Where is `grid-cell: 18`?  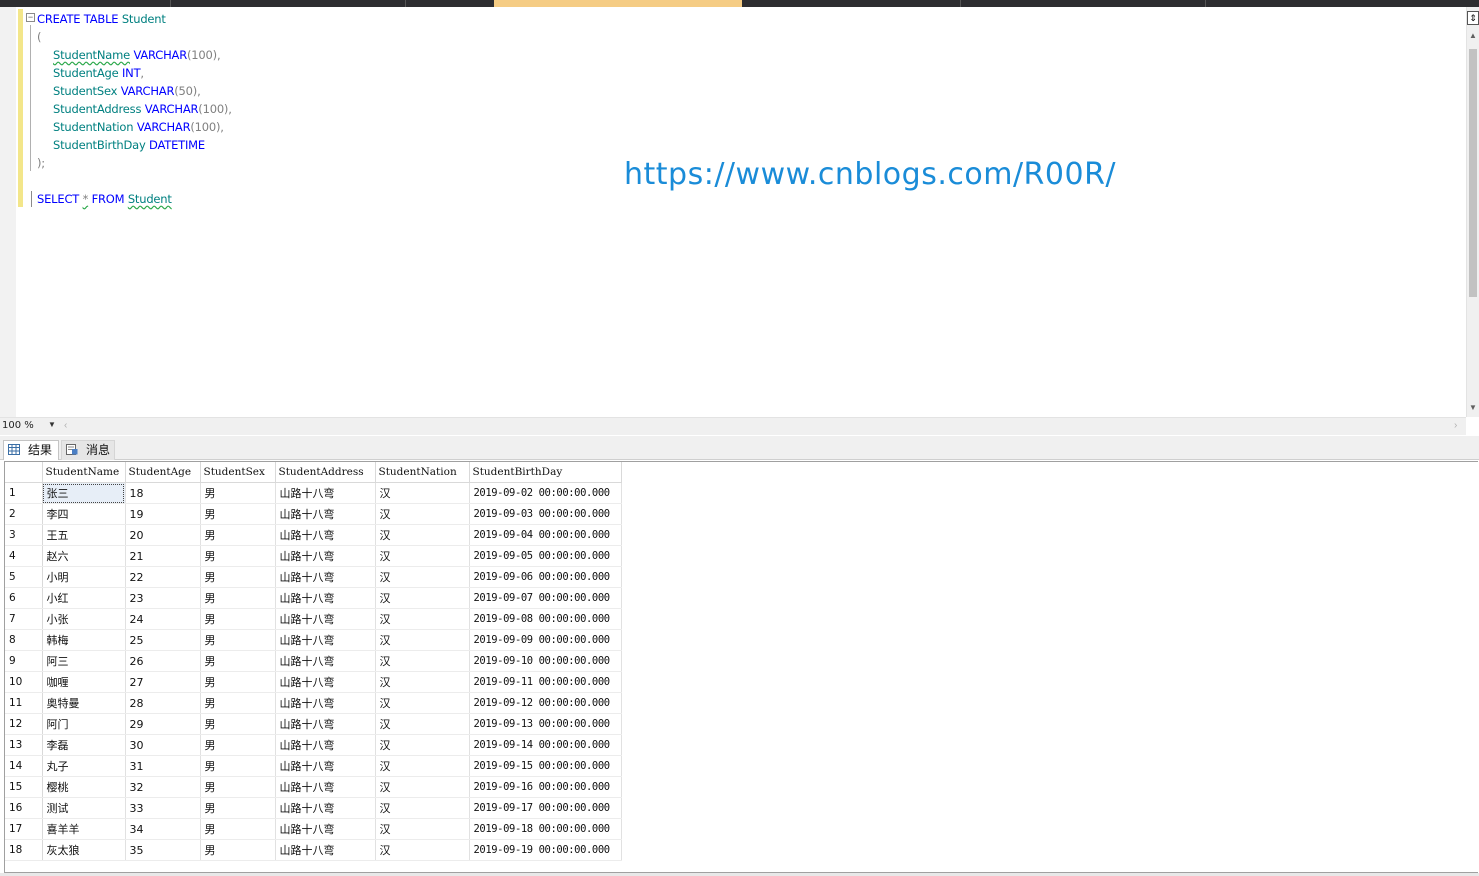 grid-cell: 18 is located at coordinates (163, 493).